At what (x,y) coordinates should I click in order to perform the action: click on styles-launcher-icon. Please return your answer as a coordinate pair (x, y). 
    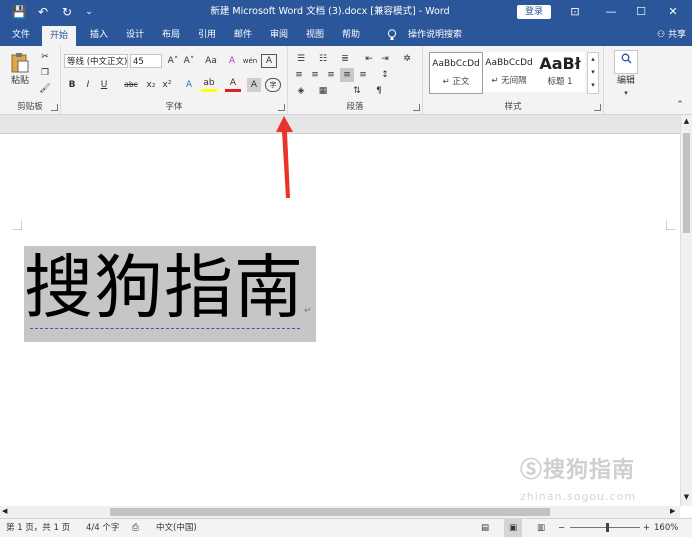
    Looking at the image, I should click on (597, 107).